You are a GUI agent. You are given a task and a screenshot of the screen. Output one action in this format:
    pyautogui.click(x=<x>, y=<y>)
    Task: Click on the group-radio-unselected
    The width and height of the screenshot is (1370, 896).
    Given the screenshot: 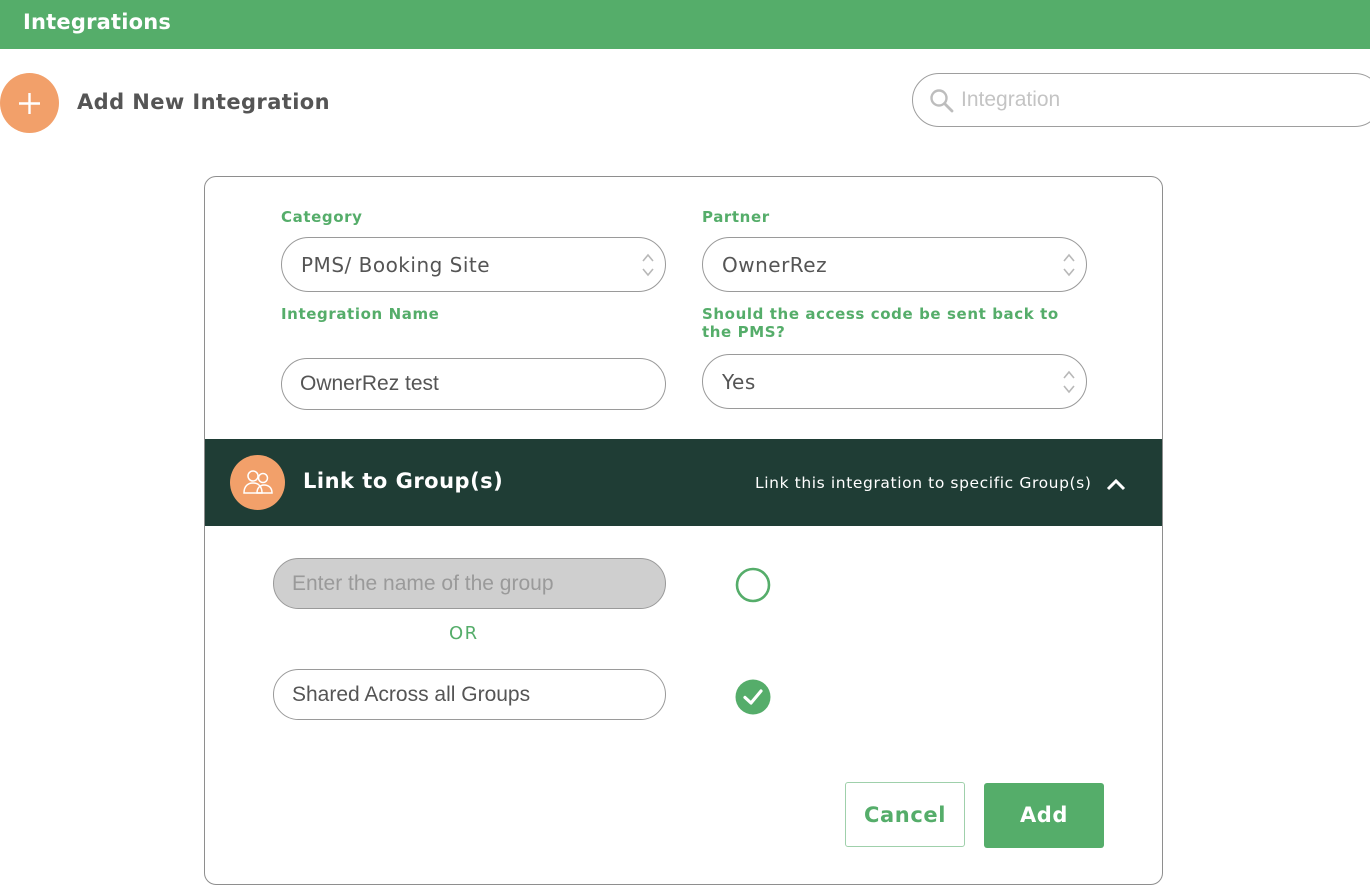 What is the action you would take?
    pyautogui.click(x=753, y=585)
    